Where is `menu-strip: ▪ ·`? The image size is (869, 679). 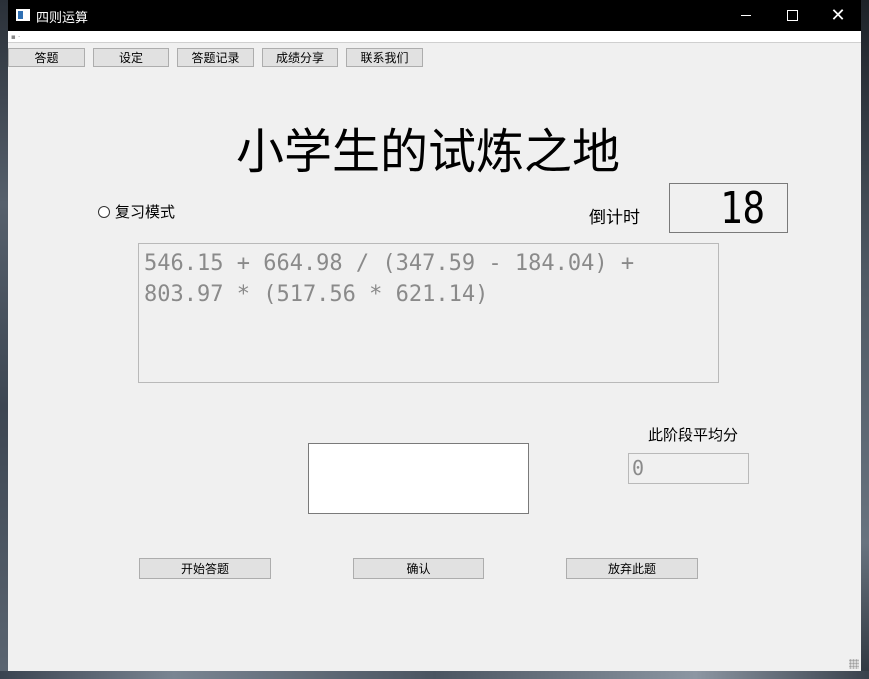 menu-strip: ▪ · is located at coordinates (434, 37).